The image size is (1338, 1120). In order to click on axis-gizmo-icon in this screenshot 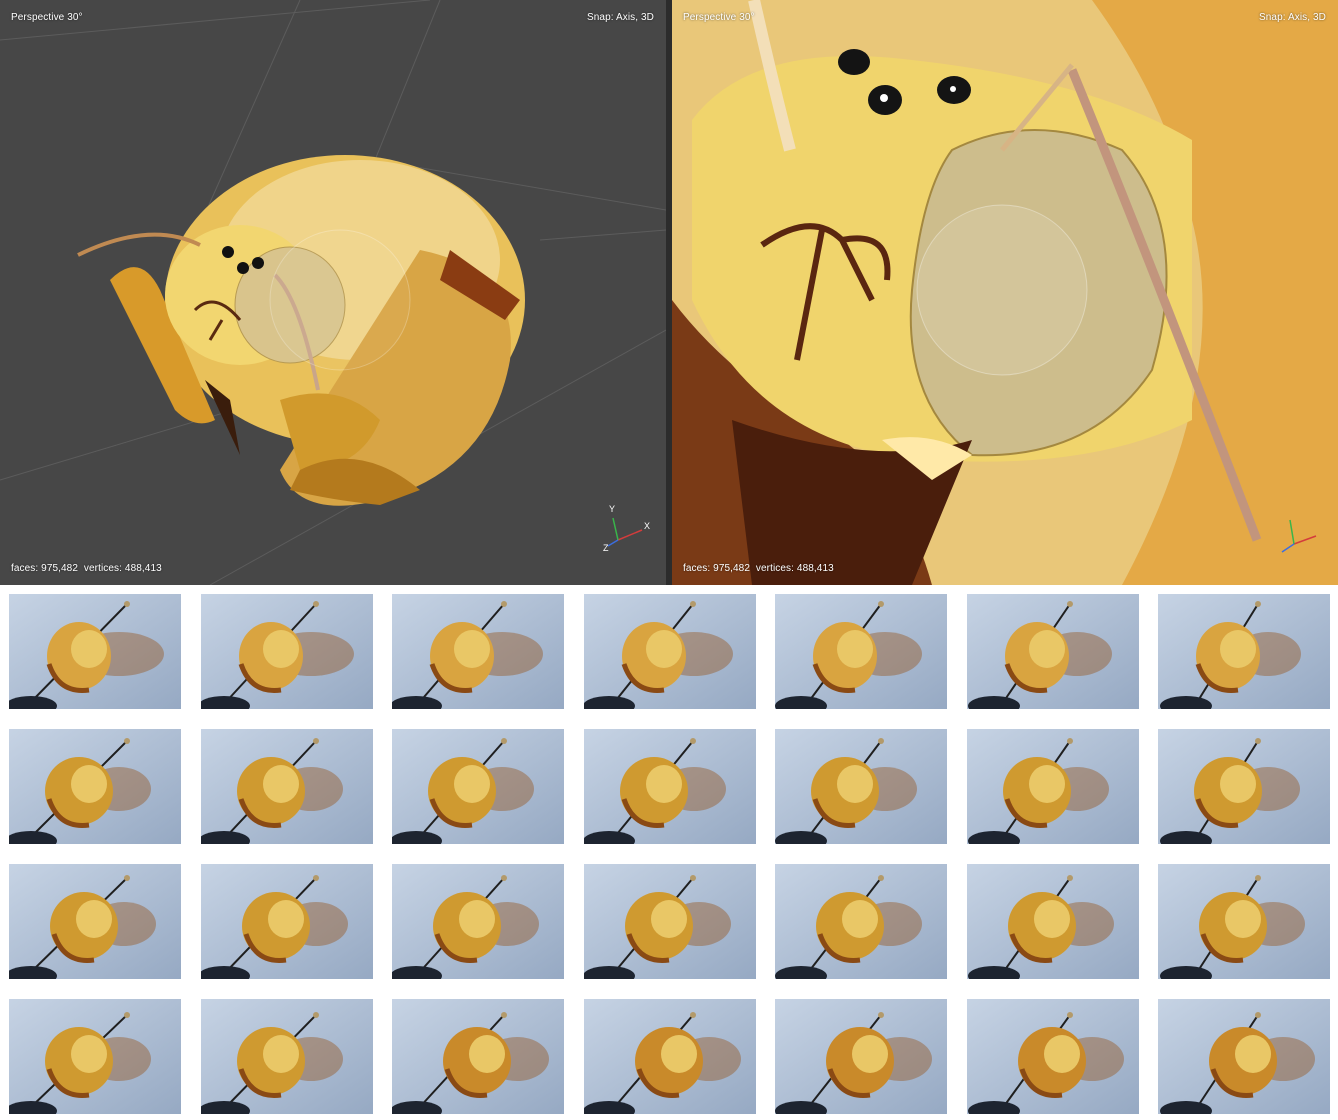, I will do `click(1299, 536)`.